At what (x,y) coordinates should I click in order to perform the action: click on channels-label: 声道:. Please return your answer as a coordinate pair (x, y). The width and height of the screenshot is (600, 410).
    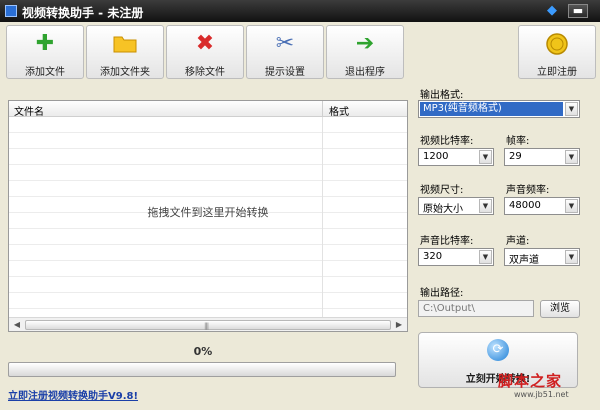
    Looking at the image, I should click on (518, 241).